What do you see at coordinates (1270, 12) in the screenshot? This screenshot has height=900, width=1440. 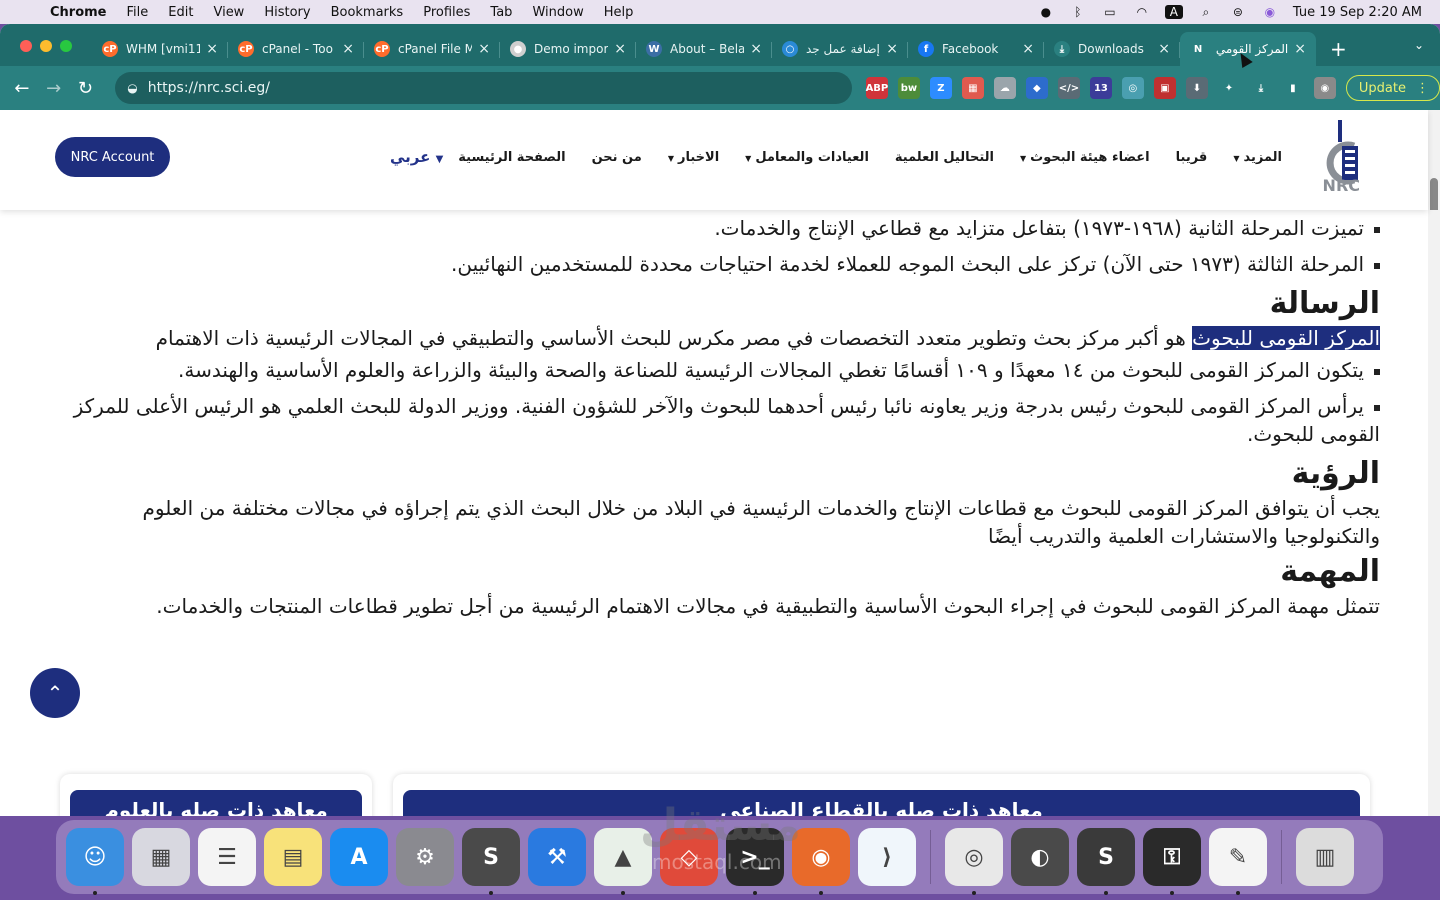 I see `siri-icon: ◉` at bounding box center [1270, 12].